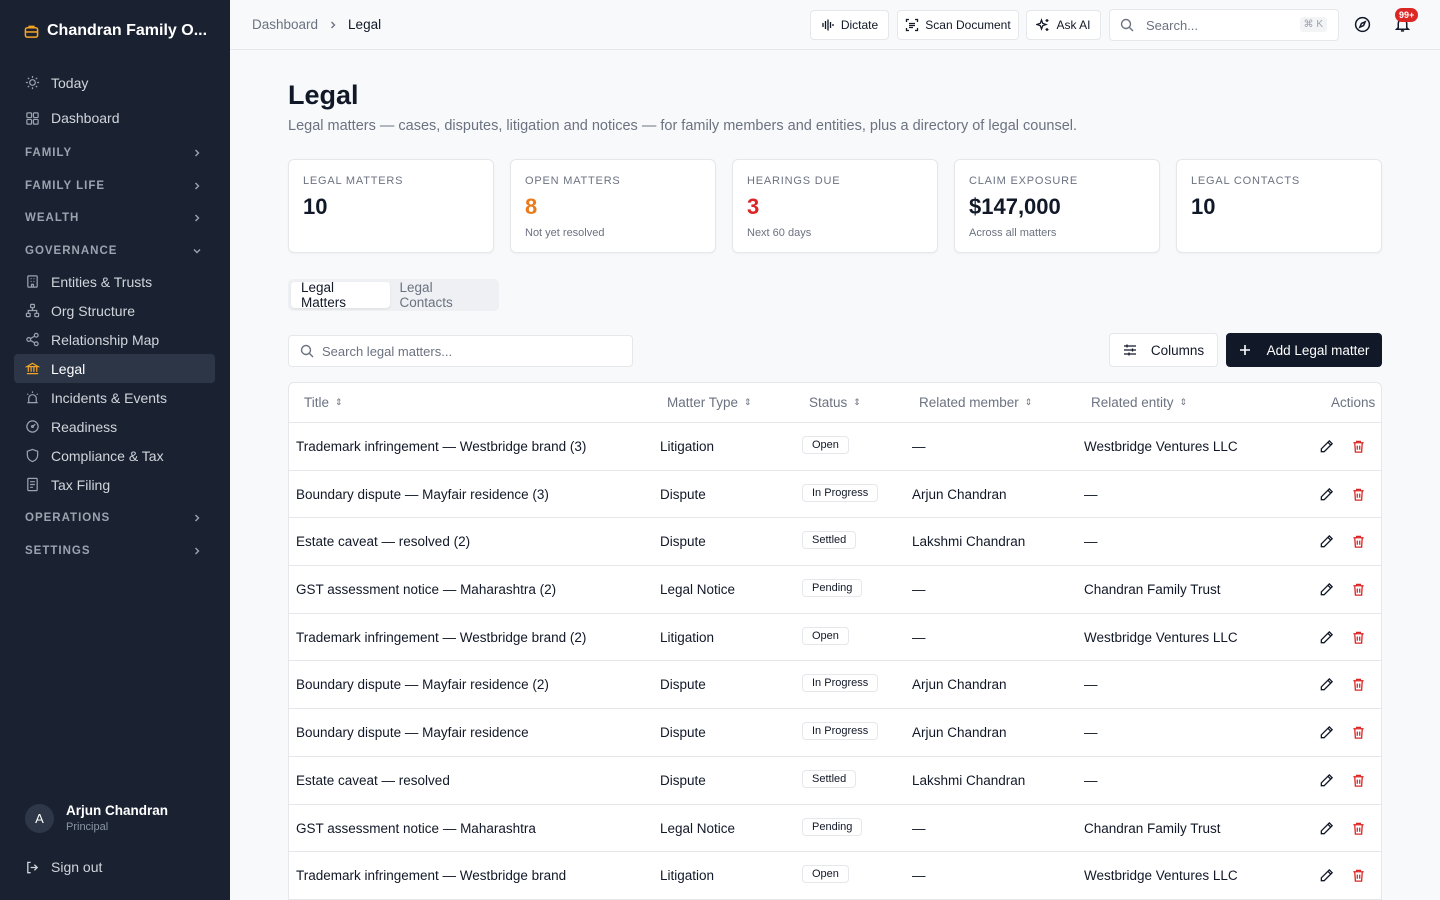 The height and width of the screenshot is (900, 1440). I want to click on section-family-life: FAMILY LIFE, so click(114, 186).